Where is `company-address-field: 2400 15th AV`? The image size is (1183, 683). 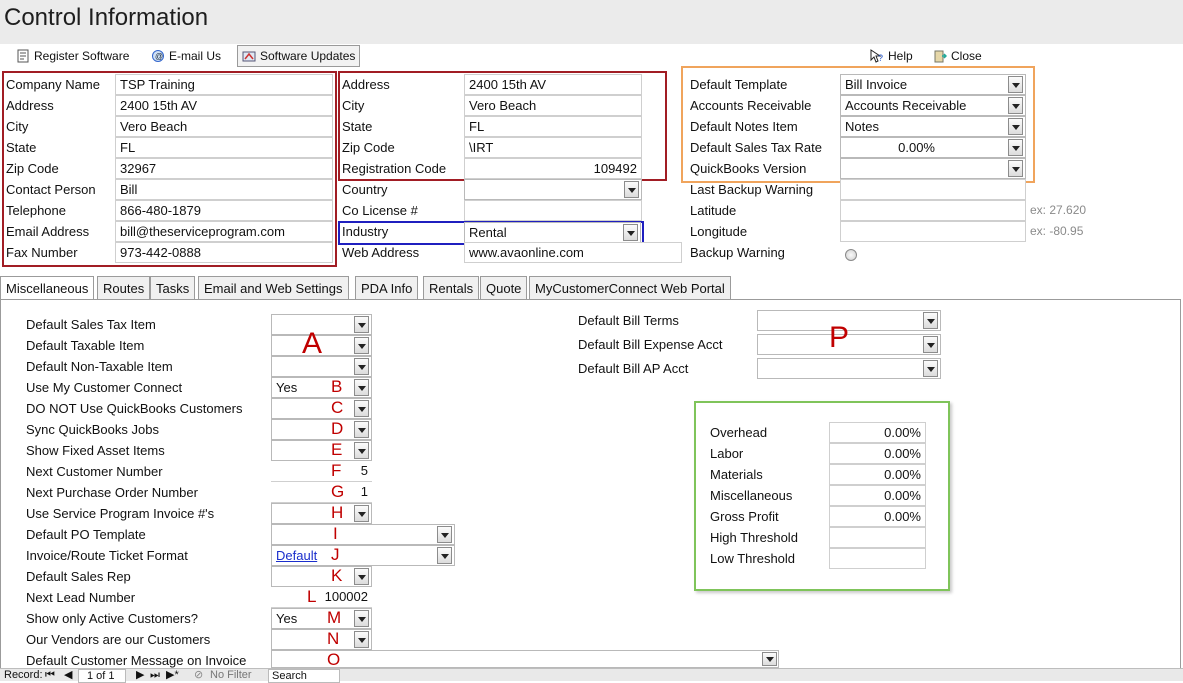
company-address-field: 2400 15th AV is located at coordinates (224, 105).